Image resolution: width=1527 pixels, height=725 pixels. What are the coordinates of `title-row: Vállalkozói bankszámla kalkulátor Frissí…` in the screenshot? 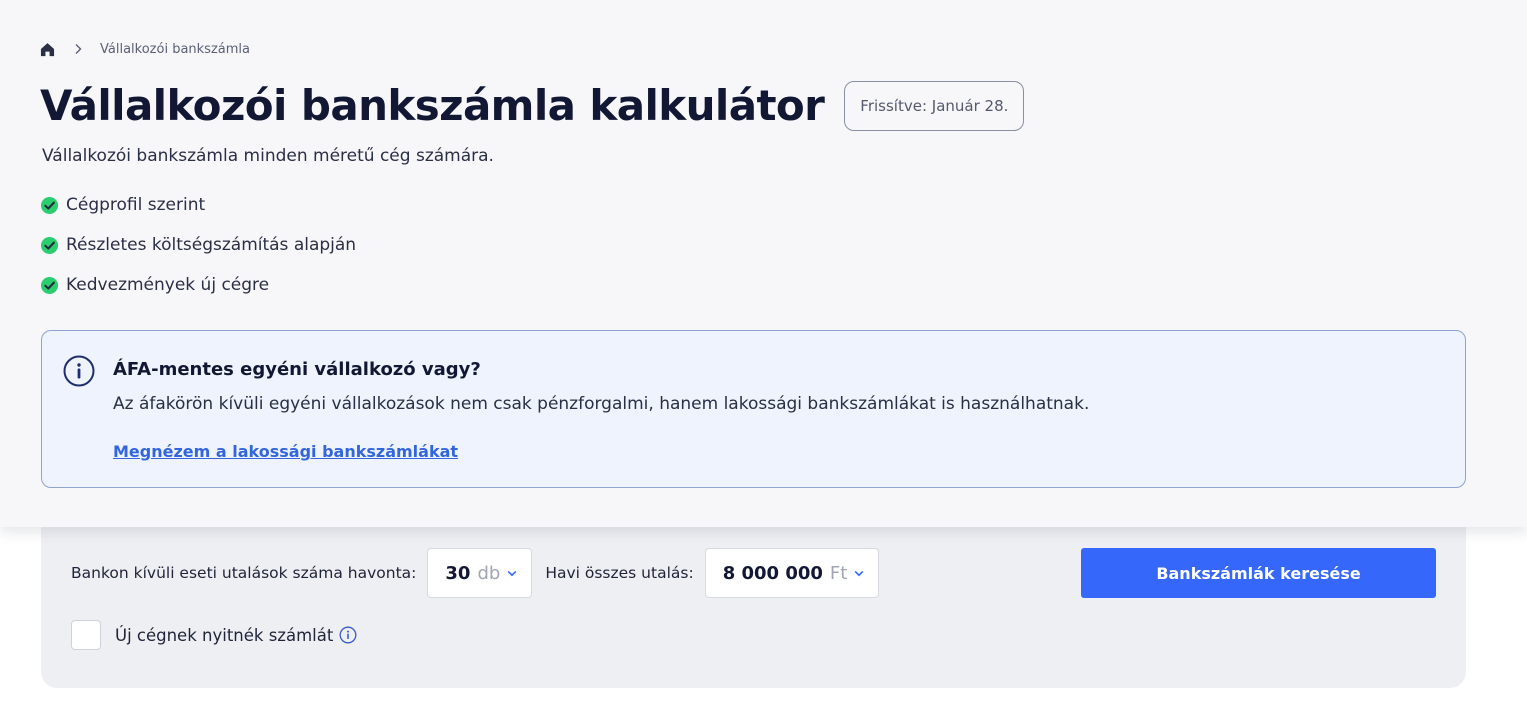 It's located at (532, 106).